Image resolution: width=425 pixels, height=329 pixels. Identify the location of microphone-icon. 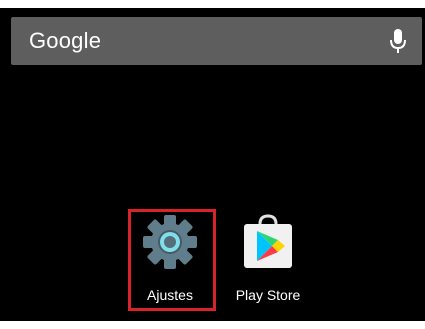
(398, 42).